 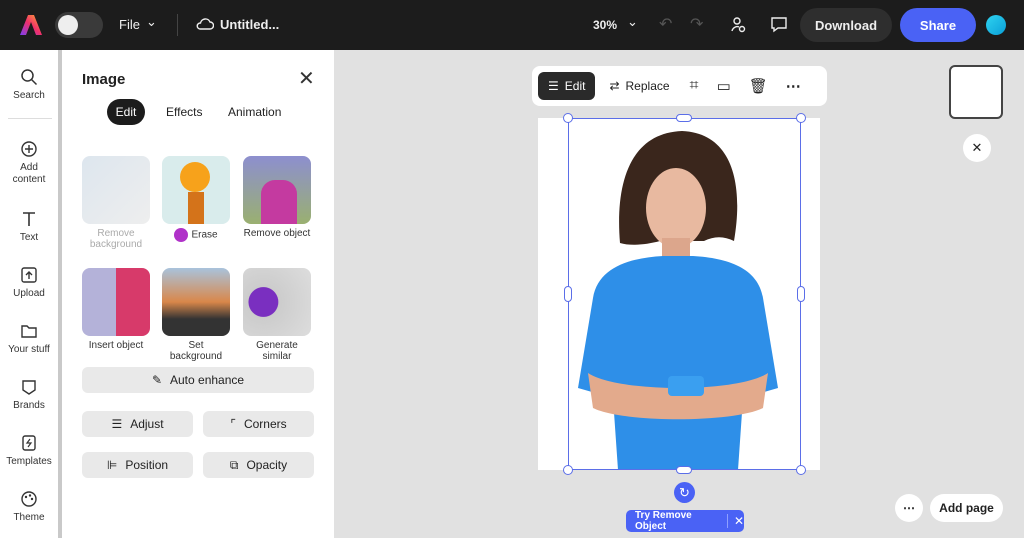 What do you see at coordinates (684, 492) in the screenshot?
I see `rotate-icon: ↻` at bounding box center [684, 492].